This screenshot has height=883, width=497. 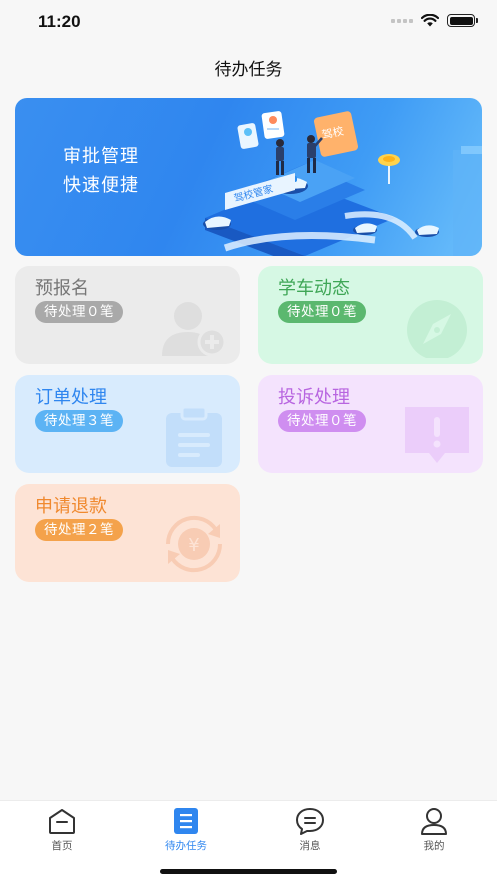 I want to click on tab-messages: 消息, so click(x=310, y=830).